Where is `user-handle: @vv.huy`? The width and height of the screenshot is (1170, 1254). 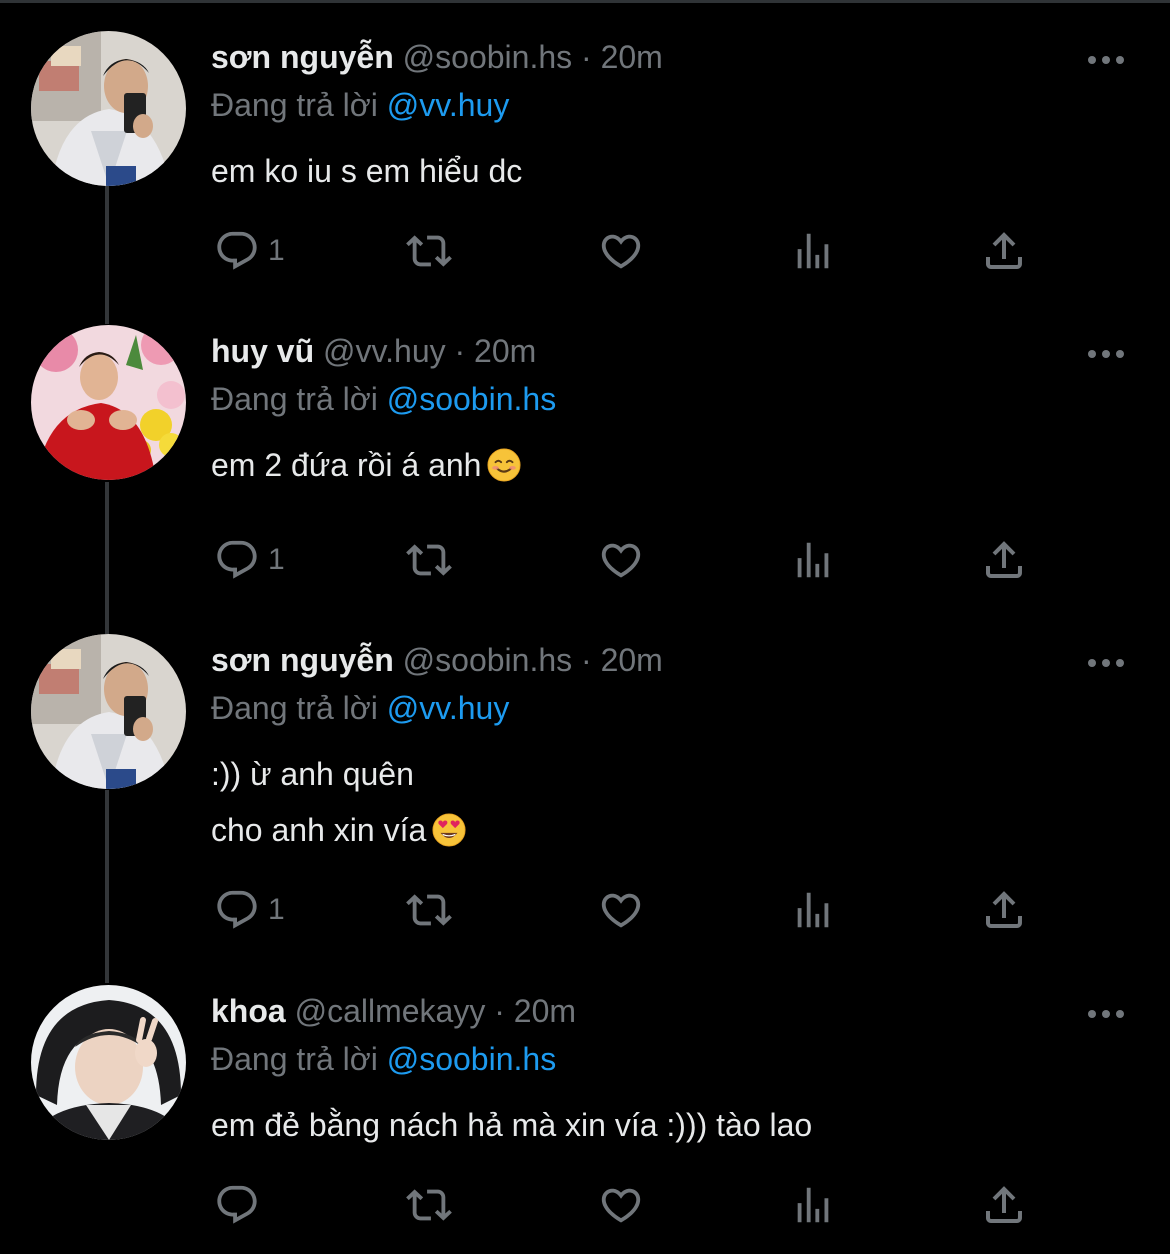
user-handle: @vv.huy is located at coordinates (384, 351).